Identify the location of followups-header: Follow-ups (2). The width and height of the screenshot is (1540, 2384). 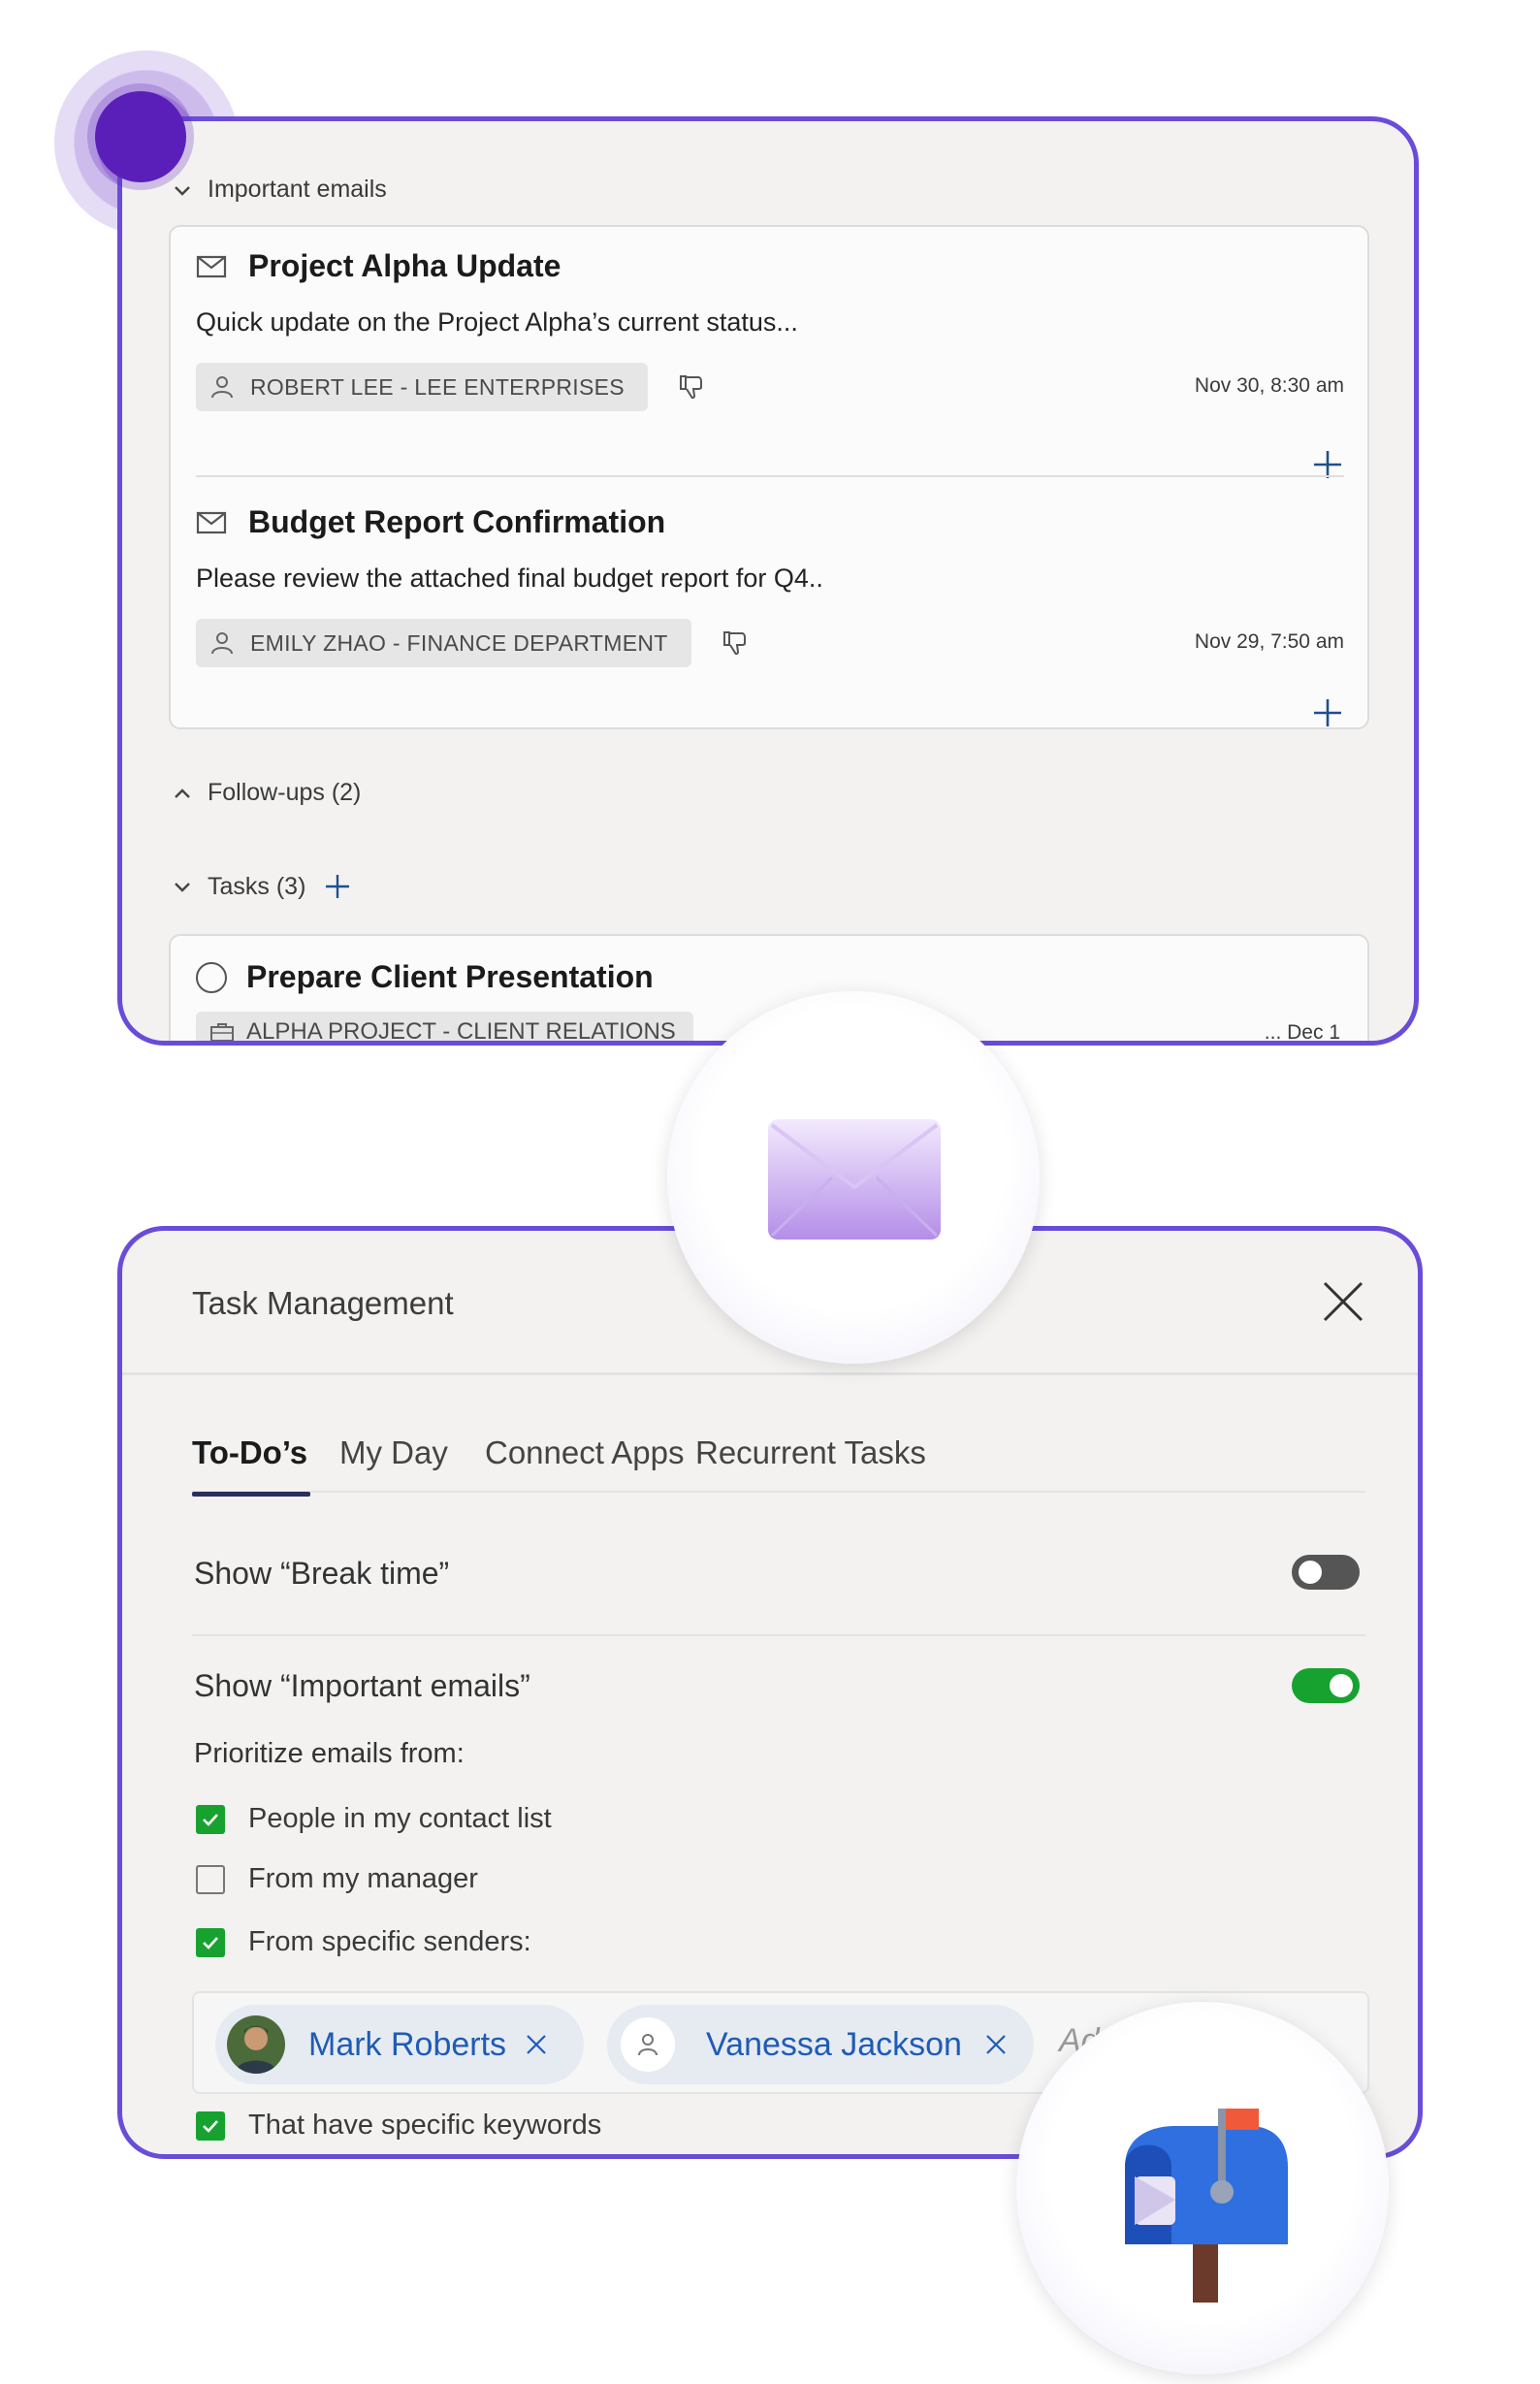
(265, 793).